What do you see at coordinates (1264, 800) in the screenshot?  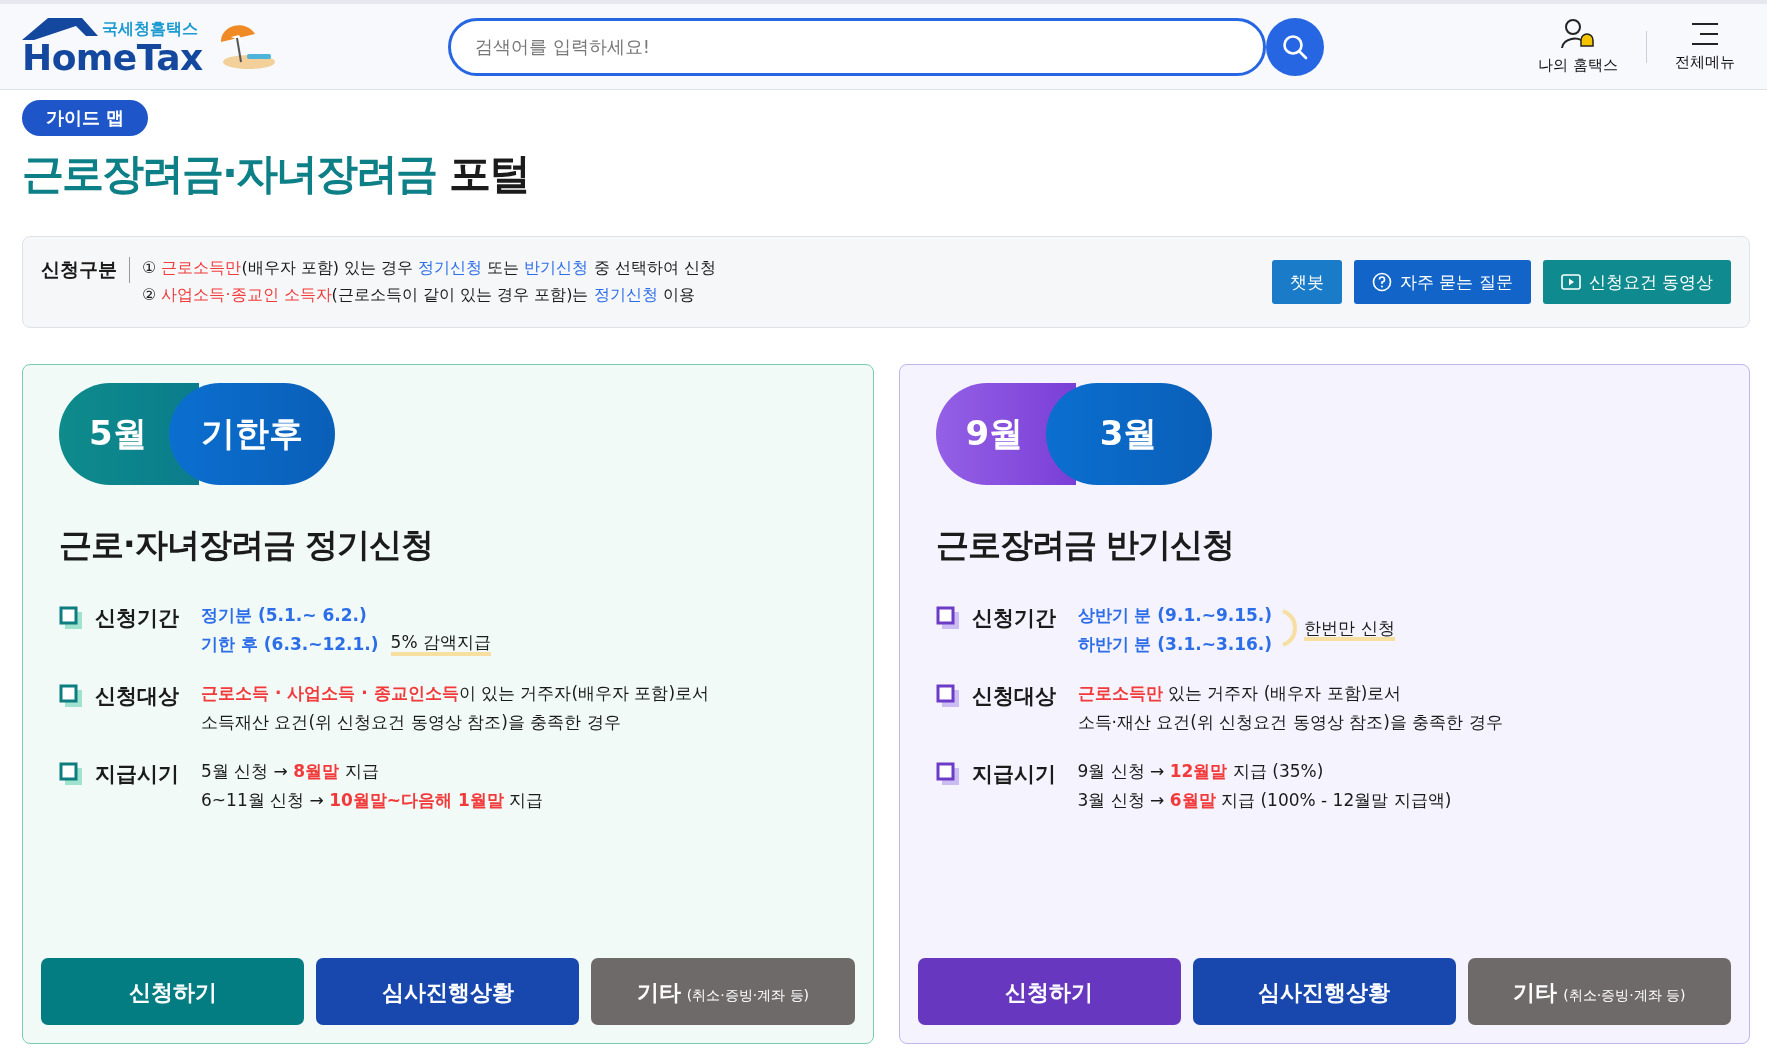 I see `row-text: 3월 신청 → 6월말 지급 (100% - 12월말 지급액)` at bounding box center [1264, 800].